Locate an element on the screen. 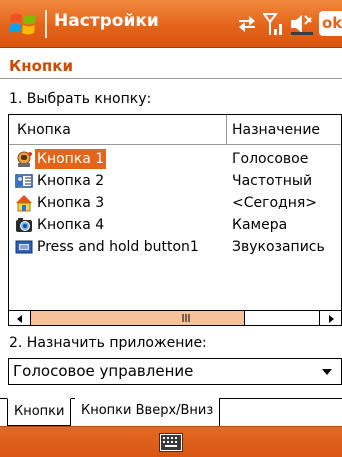 The height and width of the screenshot is (457, 342). menu-bar is located at coordinates (171, 441).